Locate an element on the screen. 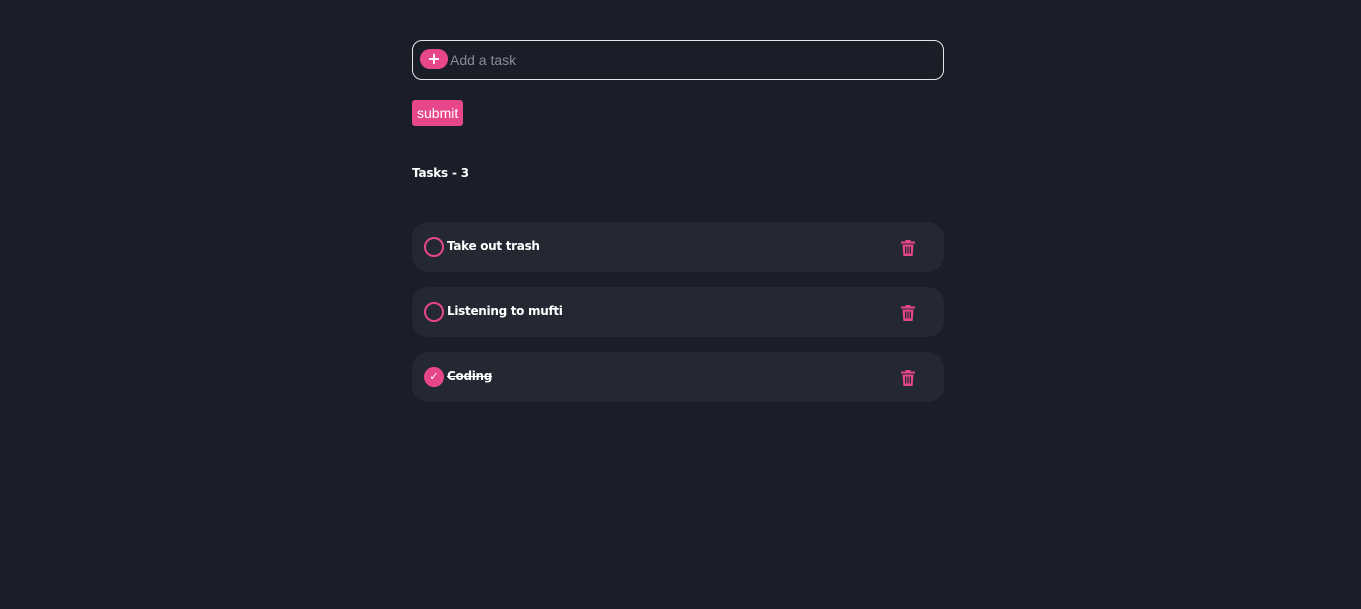 The width and height of the screenshot is (1361, 609). submit-button: submit is located at coordinates (438, 113).